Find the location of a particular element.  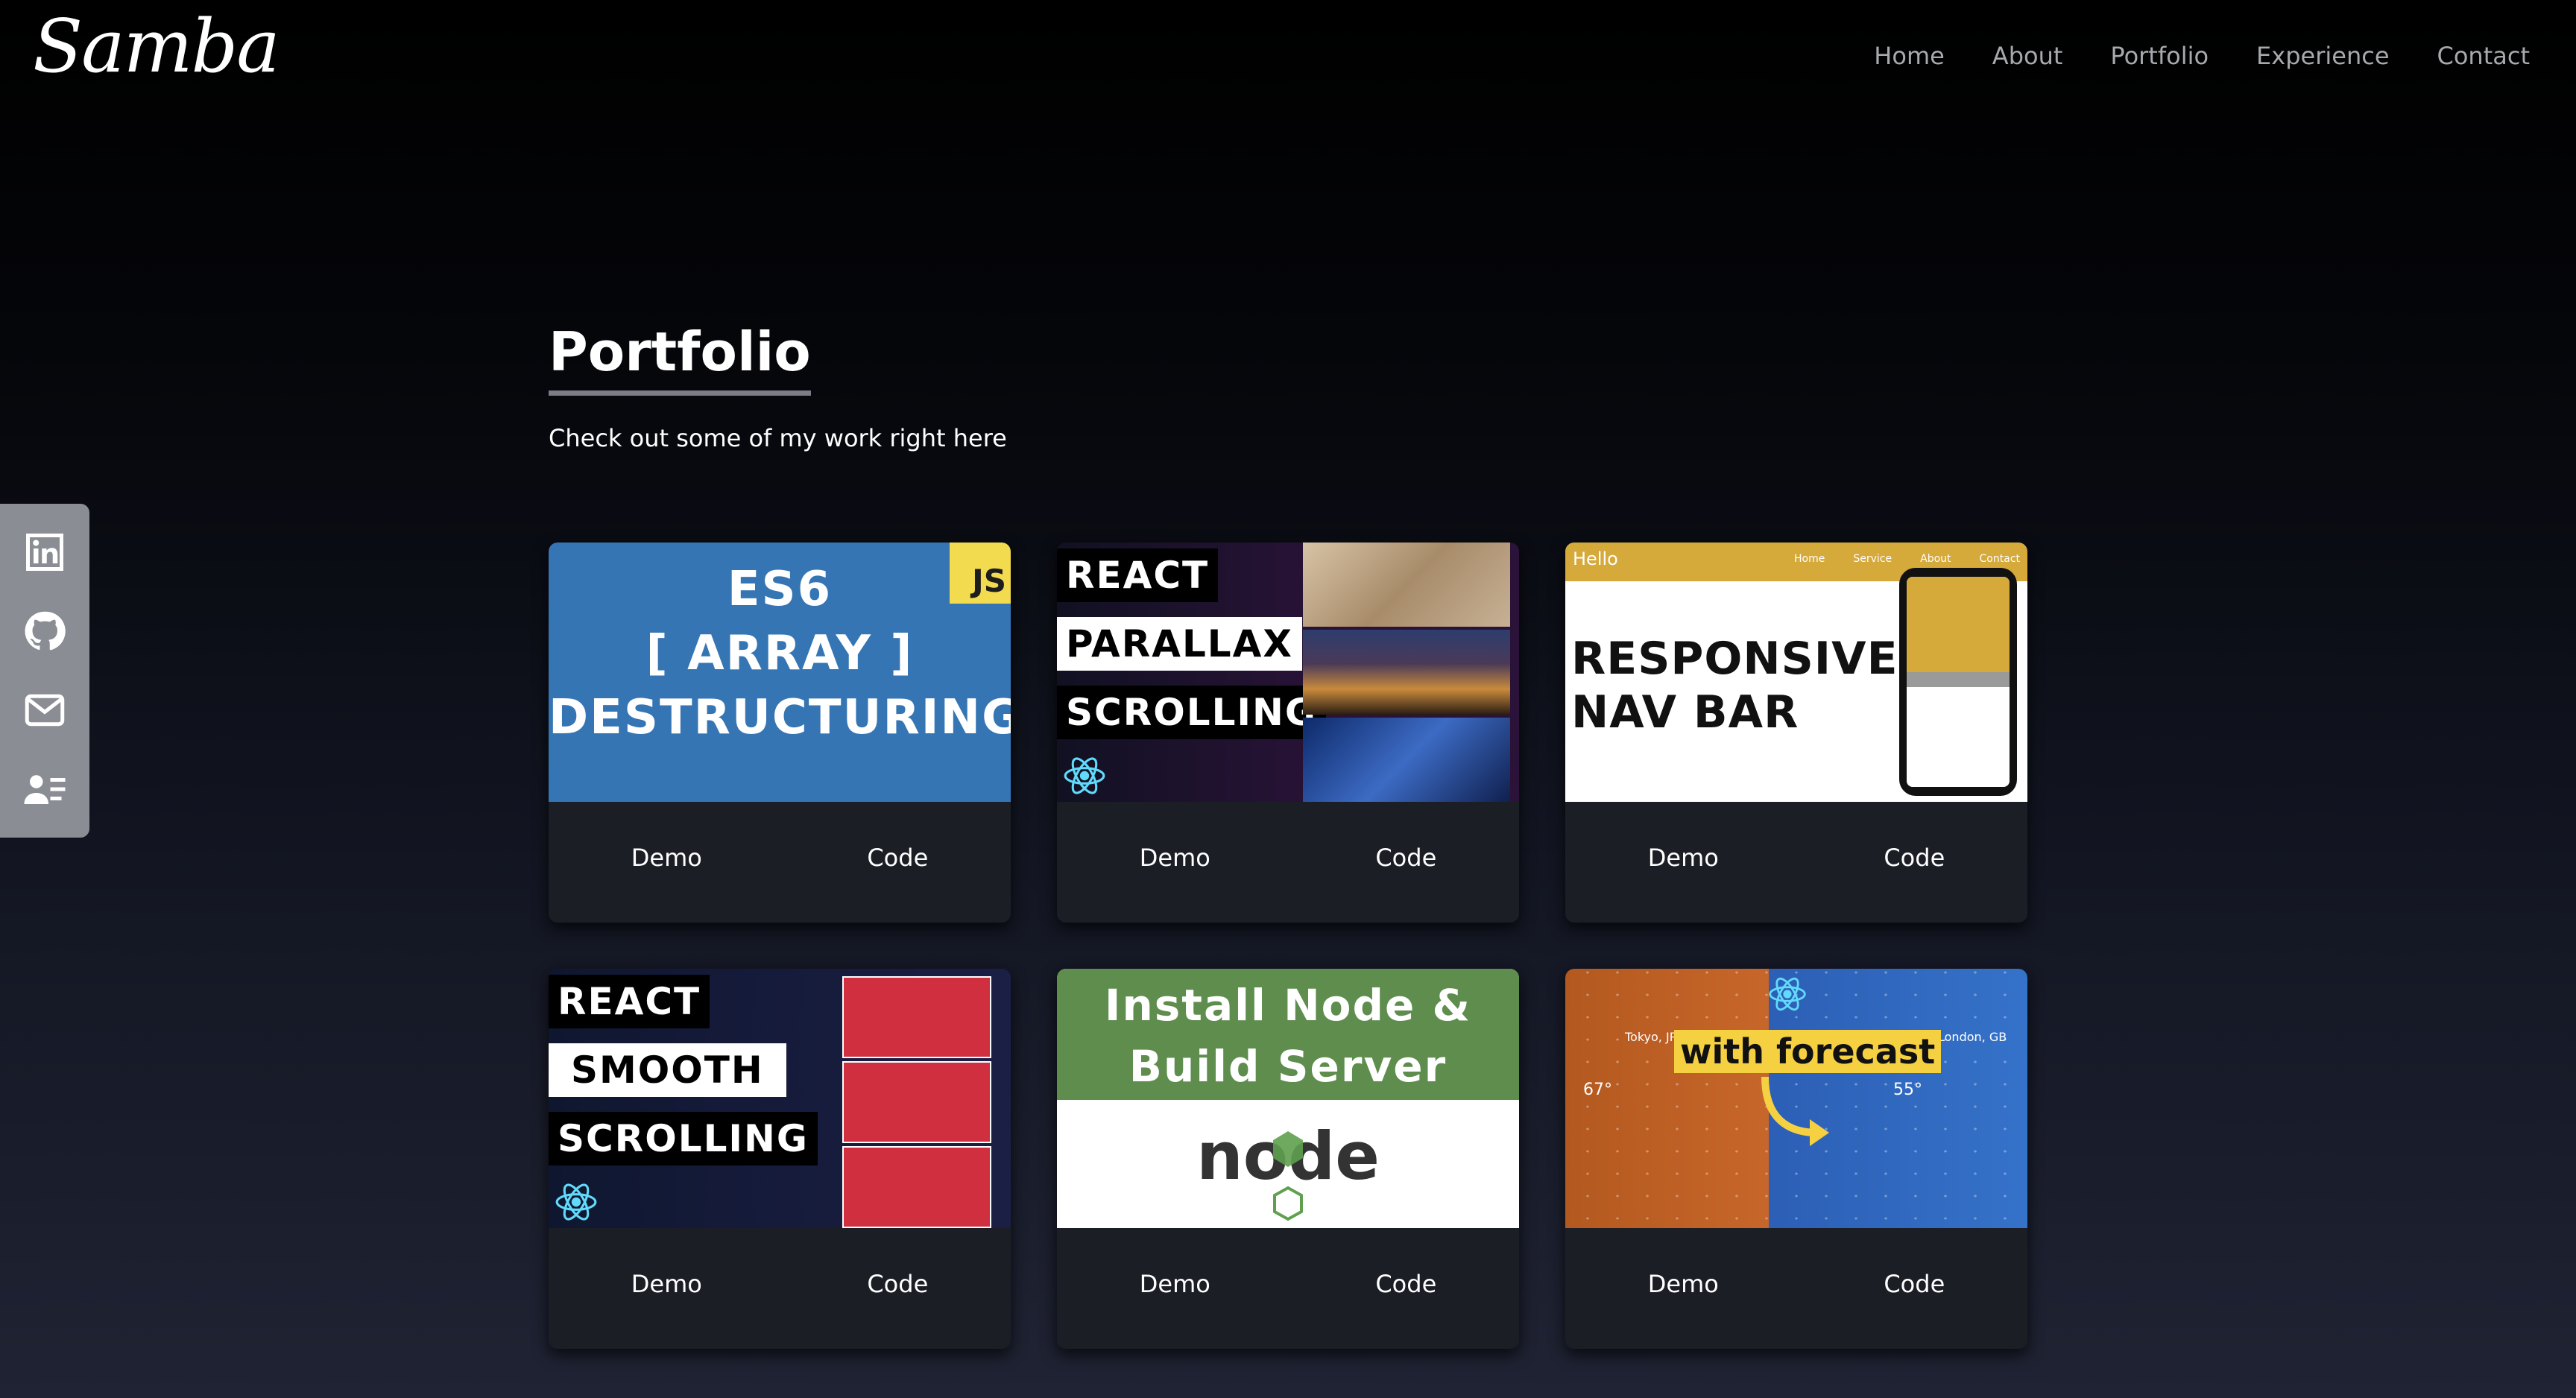

mail-icon is located at coordinates (45, 710).